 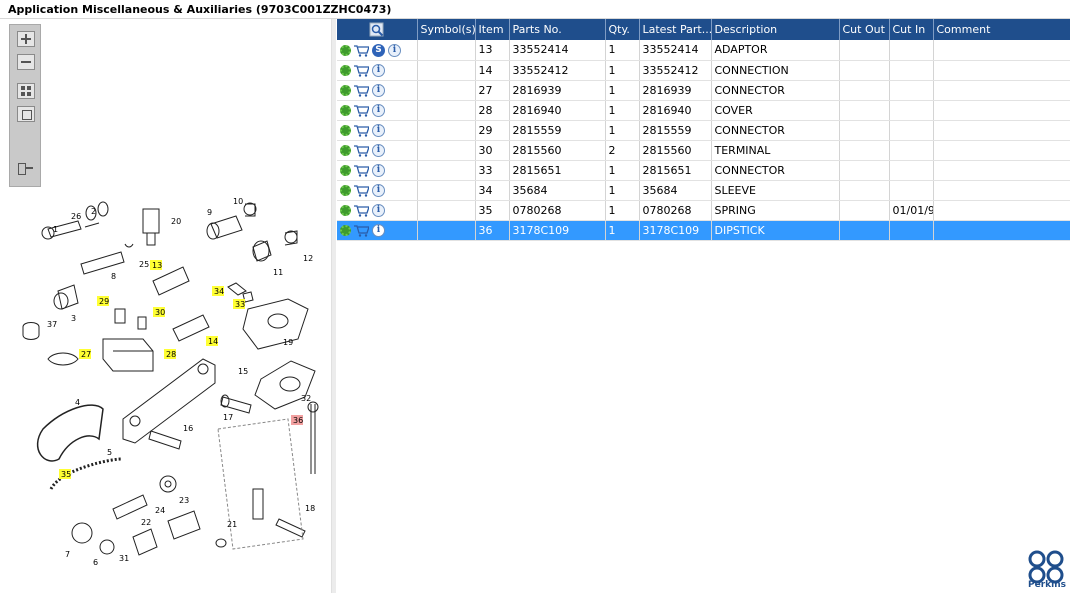 What do you see at coordinates (243, 371) in the screenshot?
I see `svg-text: 15` at bounding box center [243, 371].